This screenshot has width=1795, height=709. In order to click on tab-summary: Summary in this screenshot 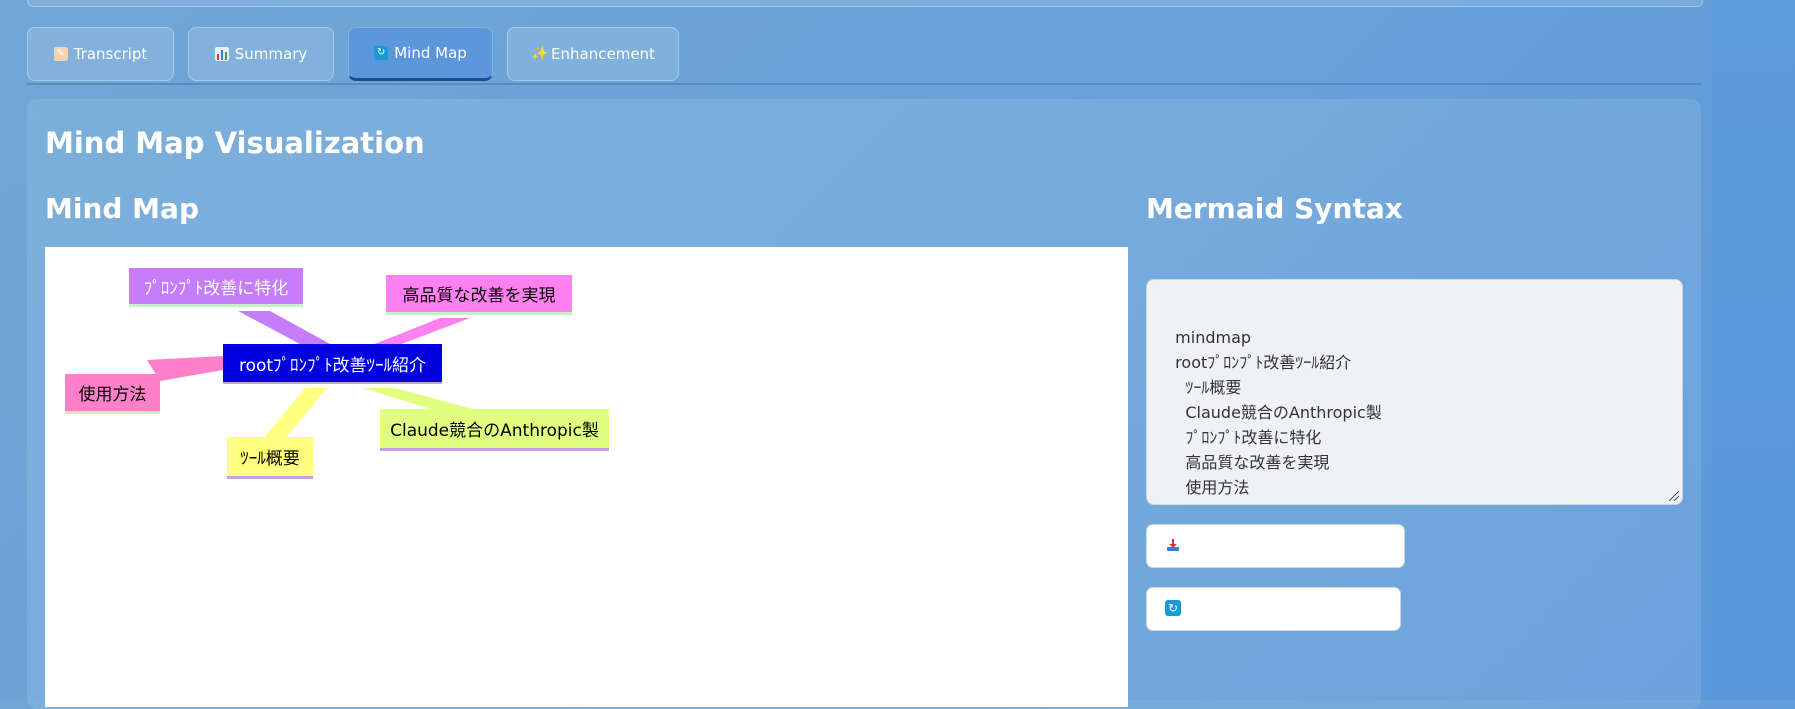, I will do `click(261, 54)`.